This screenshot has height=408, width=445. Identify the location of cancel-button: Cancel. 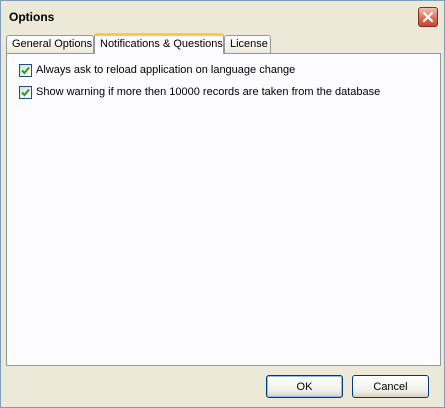
(390, 386).